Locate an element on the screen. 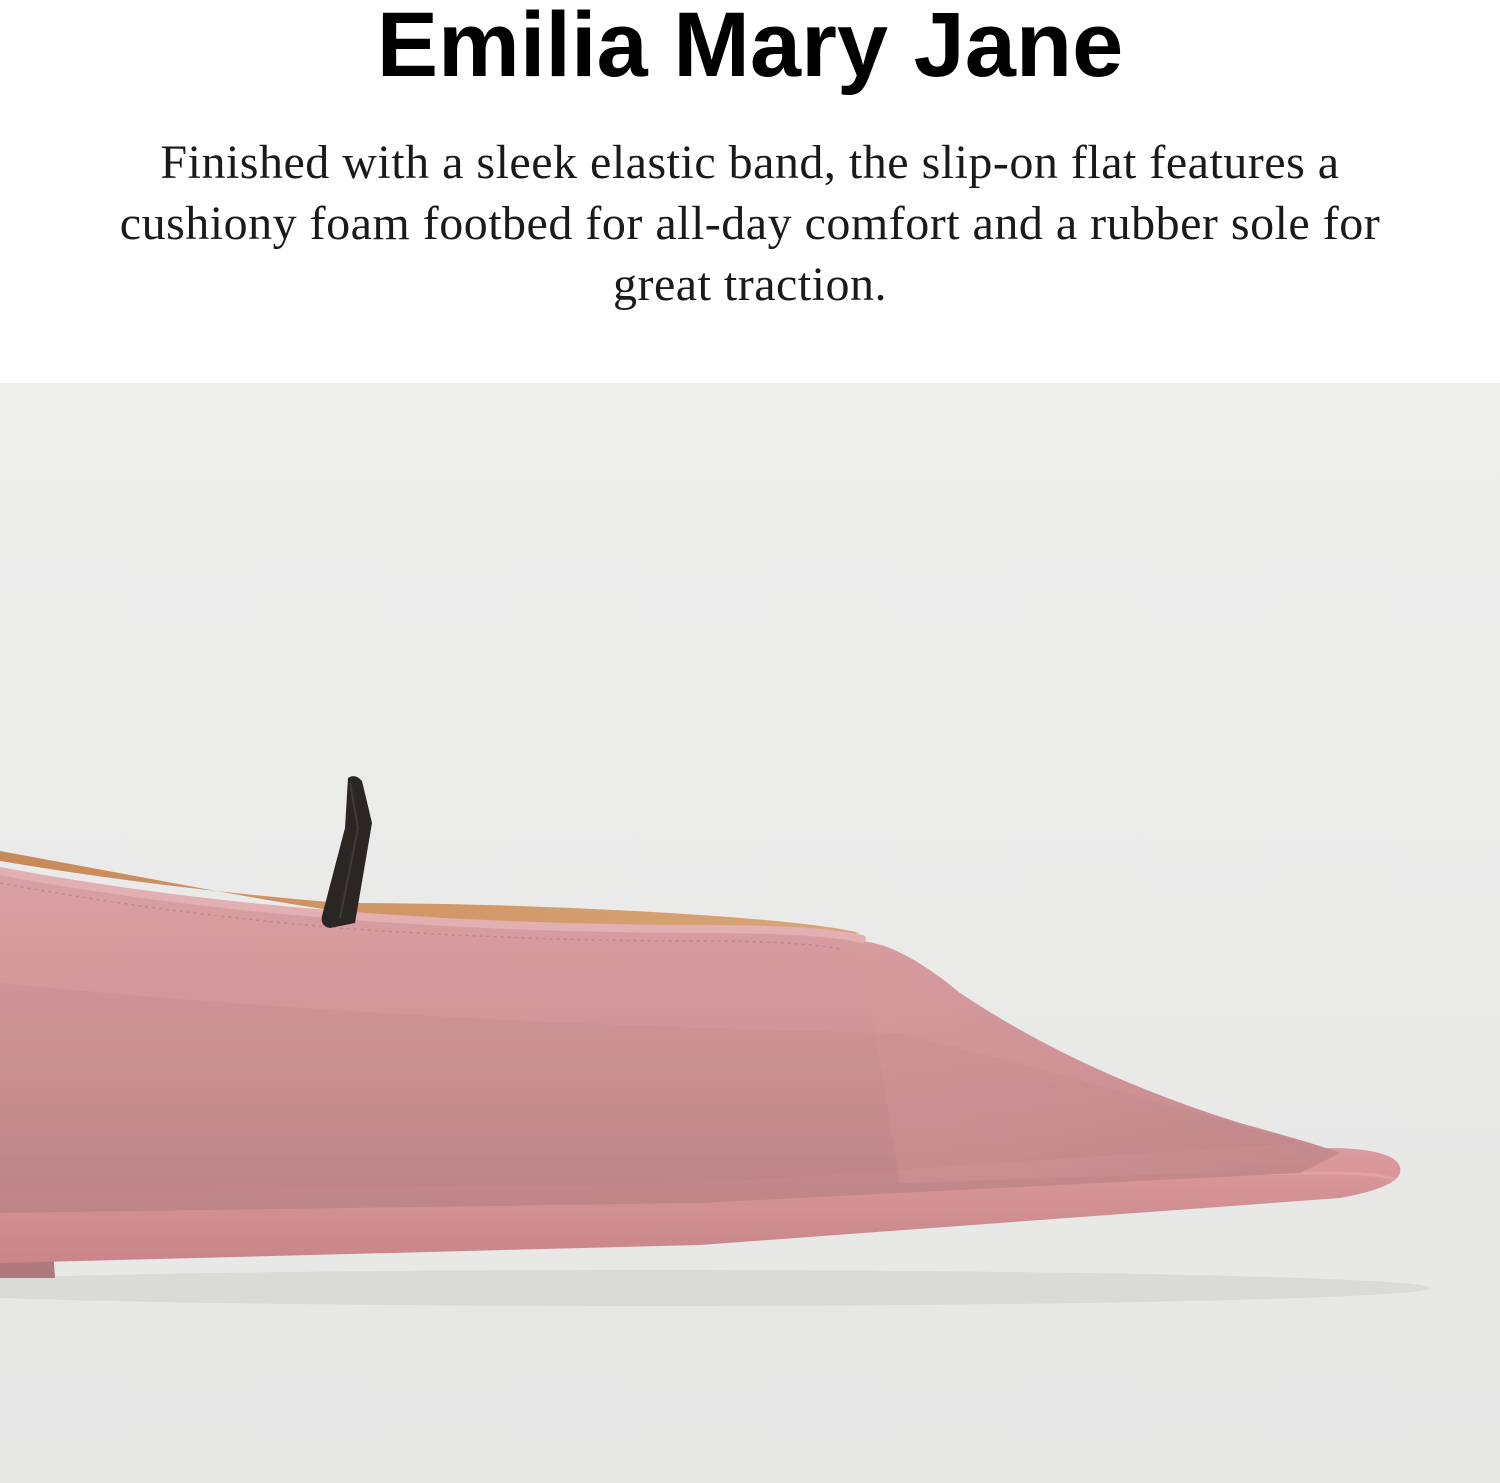  product-title: Emilia Mary Jane is located at coordinates (750, 48).